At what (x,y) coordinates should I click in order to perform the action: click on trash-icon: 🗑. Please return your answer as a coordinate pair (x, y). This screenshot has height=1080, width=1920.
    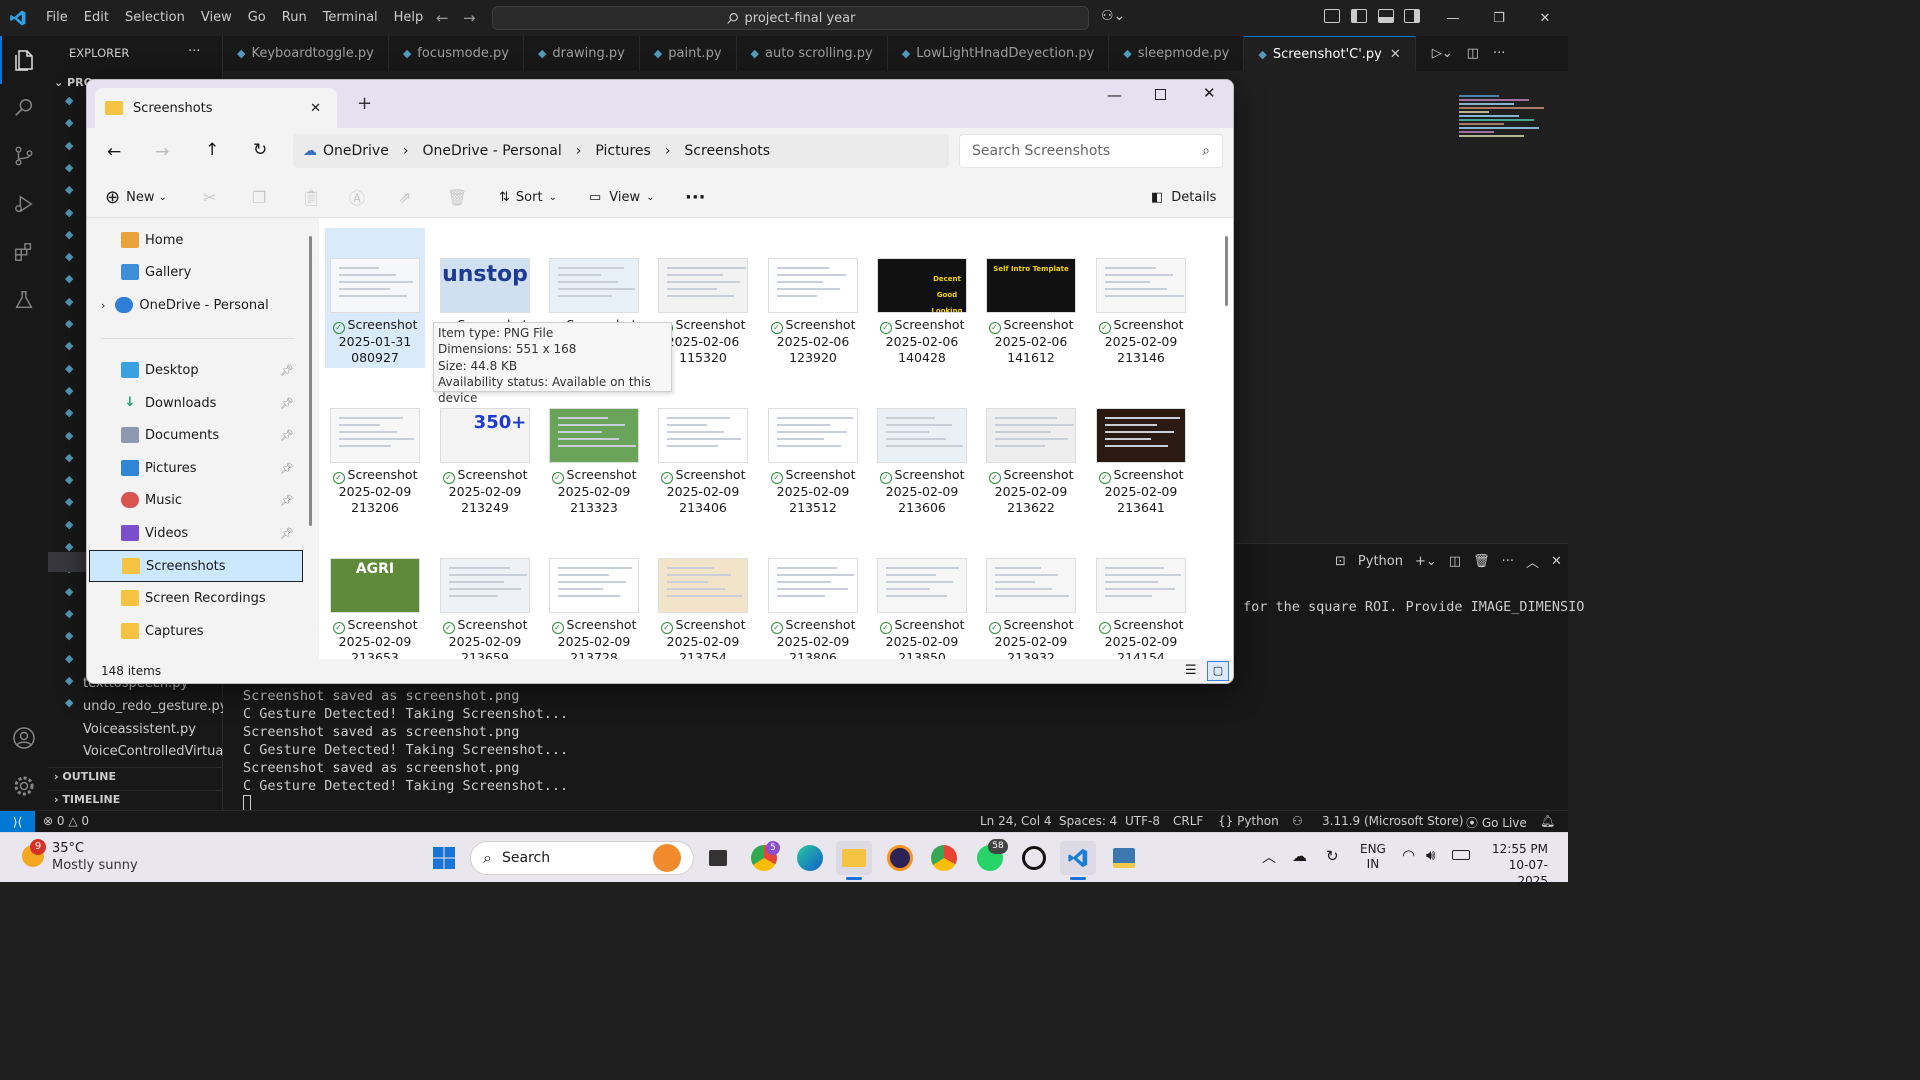
    Looking at the image, I should click on (1481, 561).